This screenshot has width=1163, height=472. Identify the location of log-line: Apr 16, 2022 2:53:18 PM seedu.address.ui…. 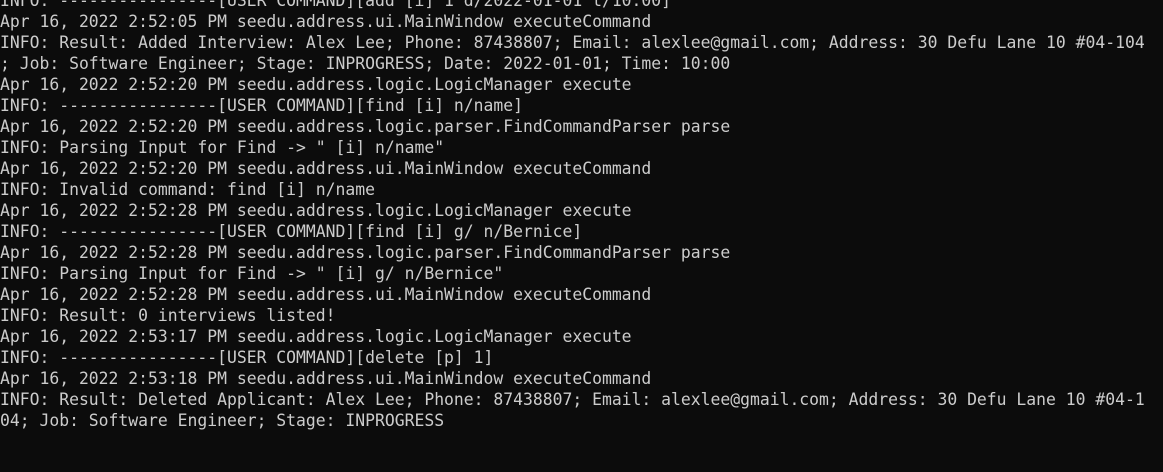
(326, 378).